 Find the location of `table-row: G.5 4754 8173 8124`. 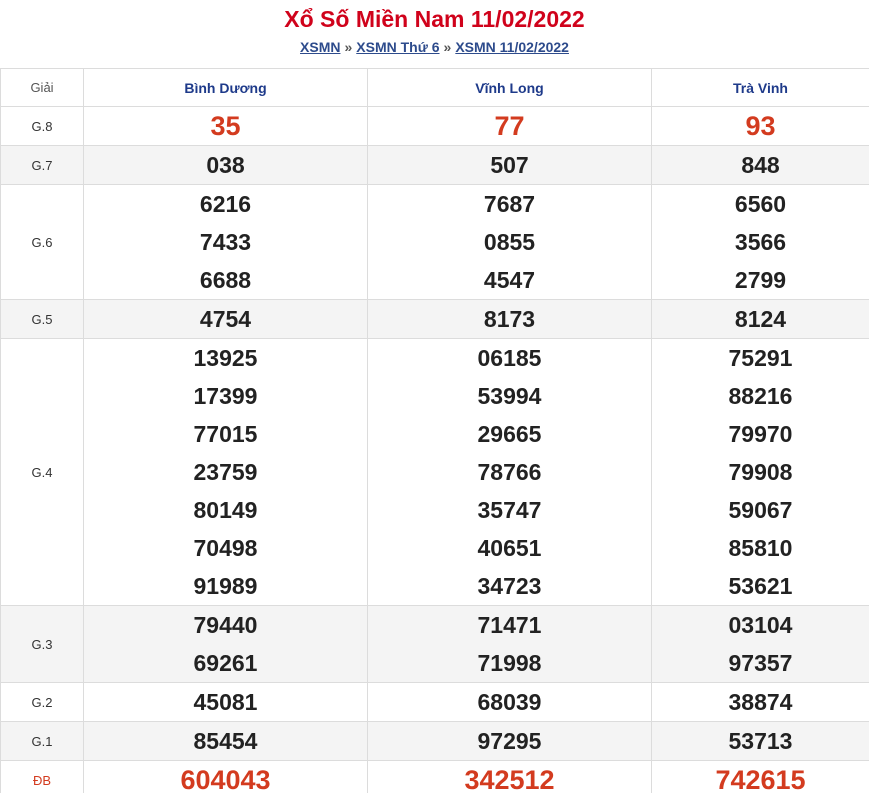

table-row: G.5 4754 8173 8124 is located at coordinates (434, 319).